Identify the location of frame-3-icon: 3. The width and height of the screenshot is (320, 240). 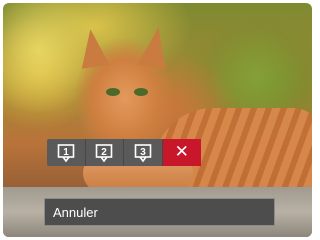
(143, 152).